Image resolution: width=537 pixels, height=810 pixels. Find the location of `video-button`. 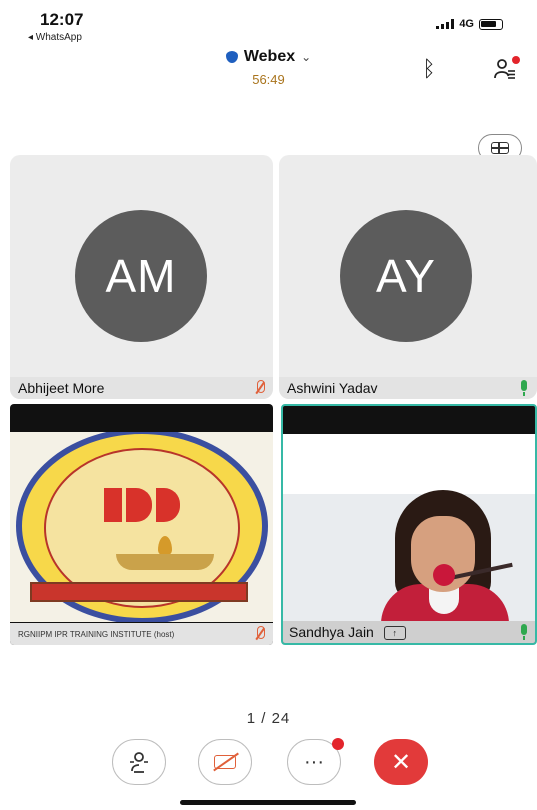

video-button is located at coordinates (225, 762).